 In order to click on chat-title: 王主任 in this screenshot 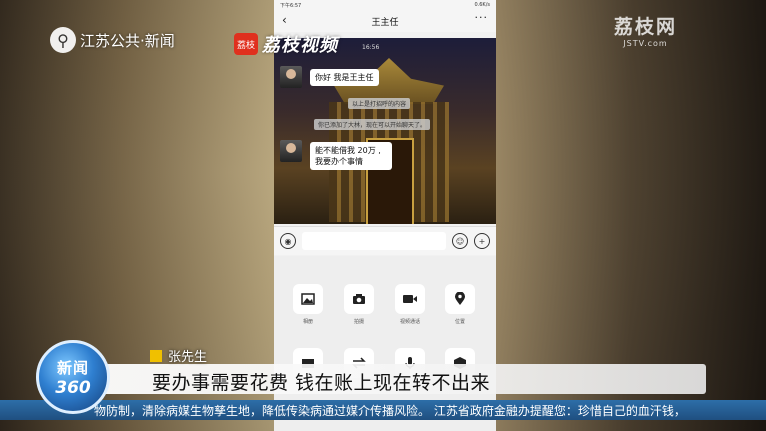, I will do `click(385, 22)`.